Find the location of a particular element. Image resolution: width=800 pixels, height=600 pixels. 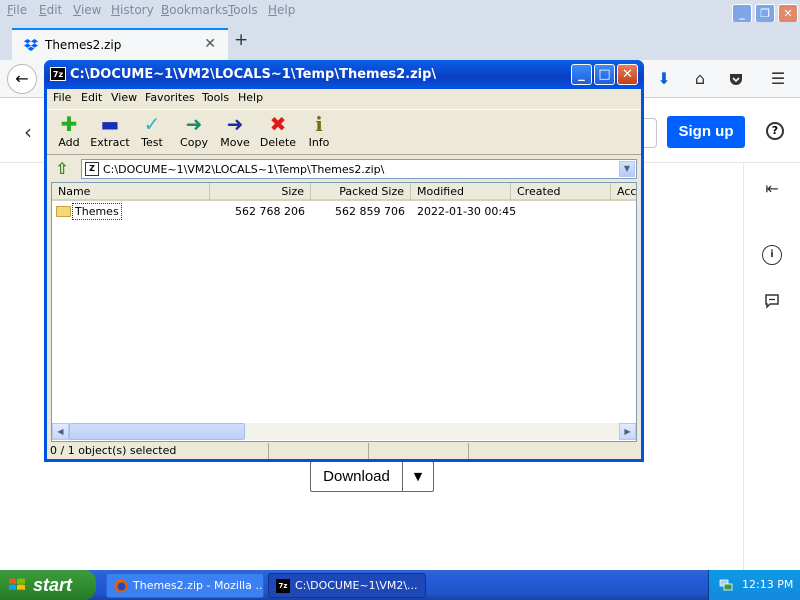

minus-icon: ▬ is located at coordinates (110, 124).